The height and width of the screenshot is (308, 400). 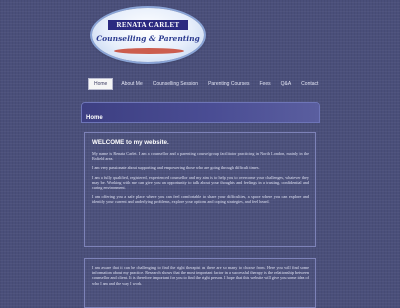 I want to click on nav-item-fees: Fees, so click(x=264, y=84).